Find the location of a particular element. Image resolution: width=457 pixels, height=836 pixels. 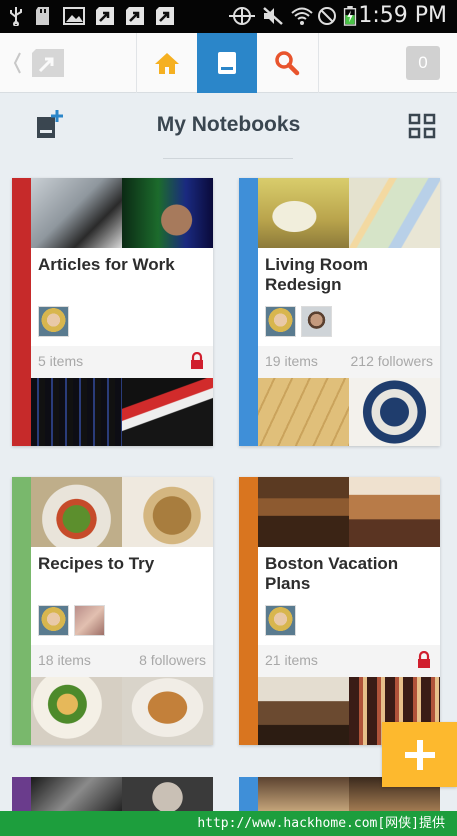

wifi-icon is located at coordinates (302, 16).